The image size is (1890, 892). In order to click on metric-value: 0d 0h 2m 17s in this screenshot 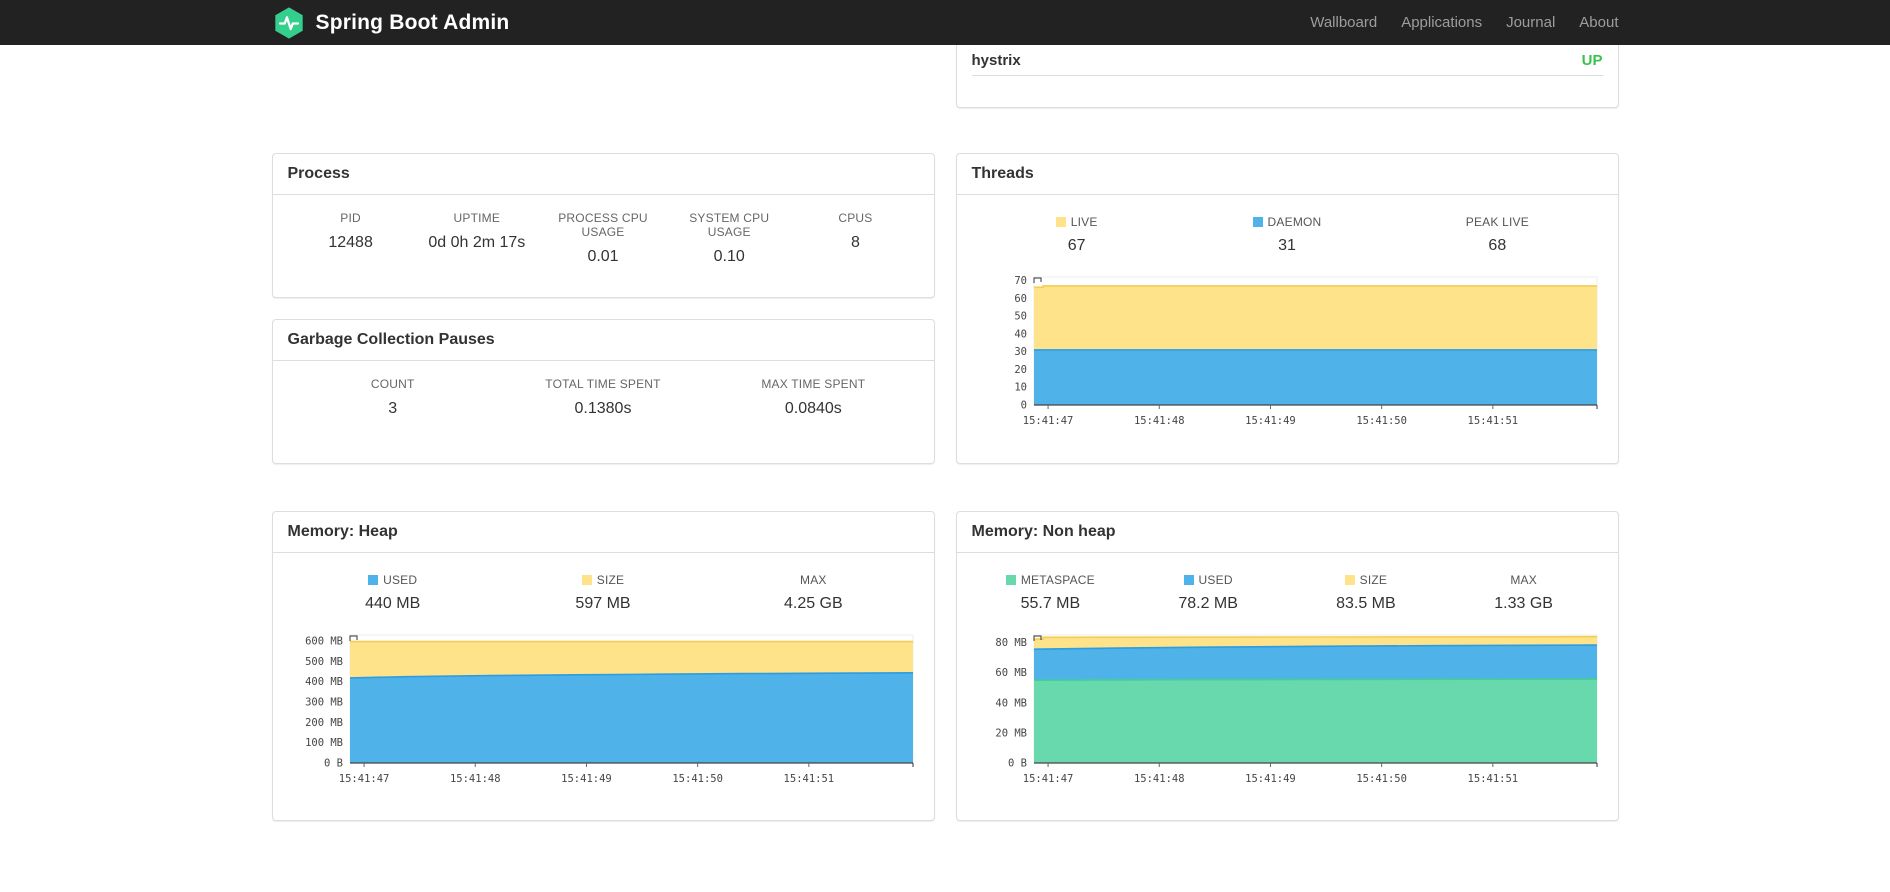, I will do `click(477, 242)`.